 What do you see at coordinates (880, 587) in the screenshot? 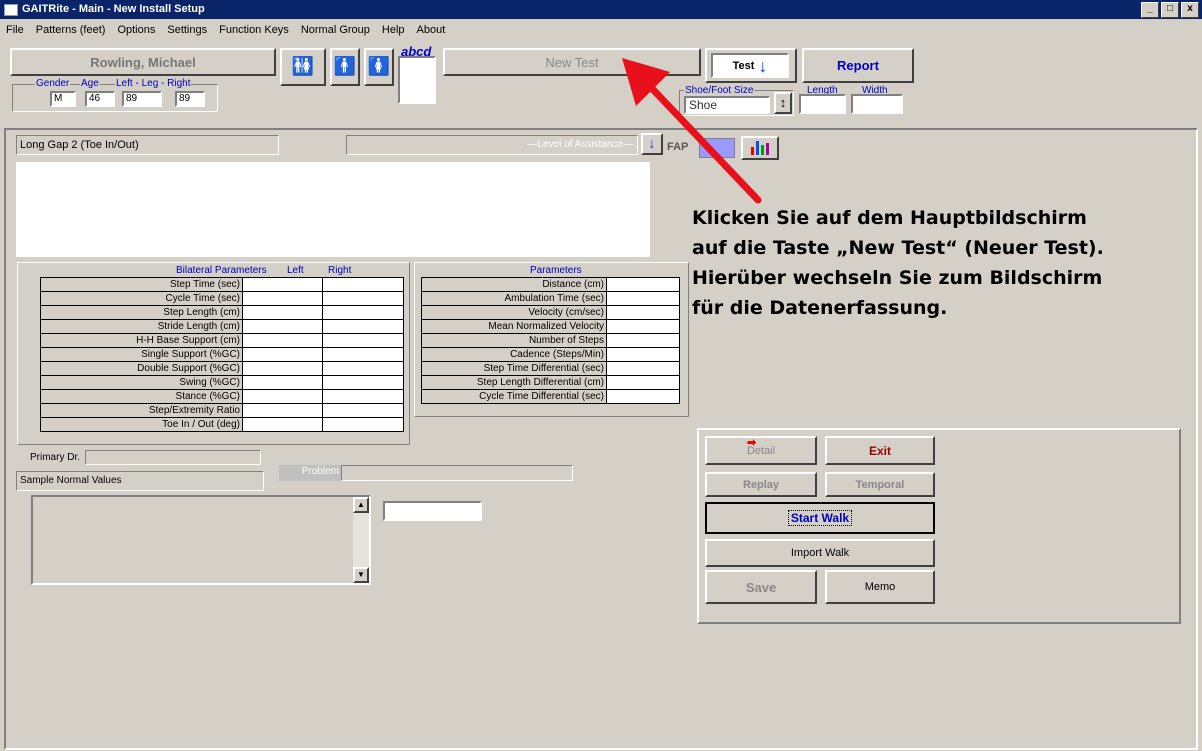
I see `memo-button: Memo` at bounding box center [880, 587].